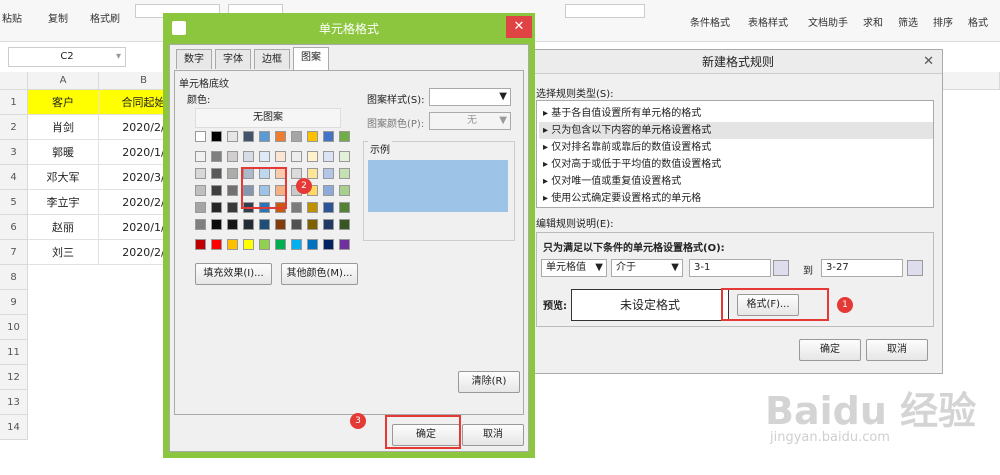  What do you see at coordinates (63, 227) in the screenshot?
I see `table-cell: 赵丽` at bounding box center [63, 227].